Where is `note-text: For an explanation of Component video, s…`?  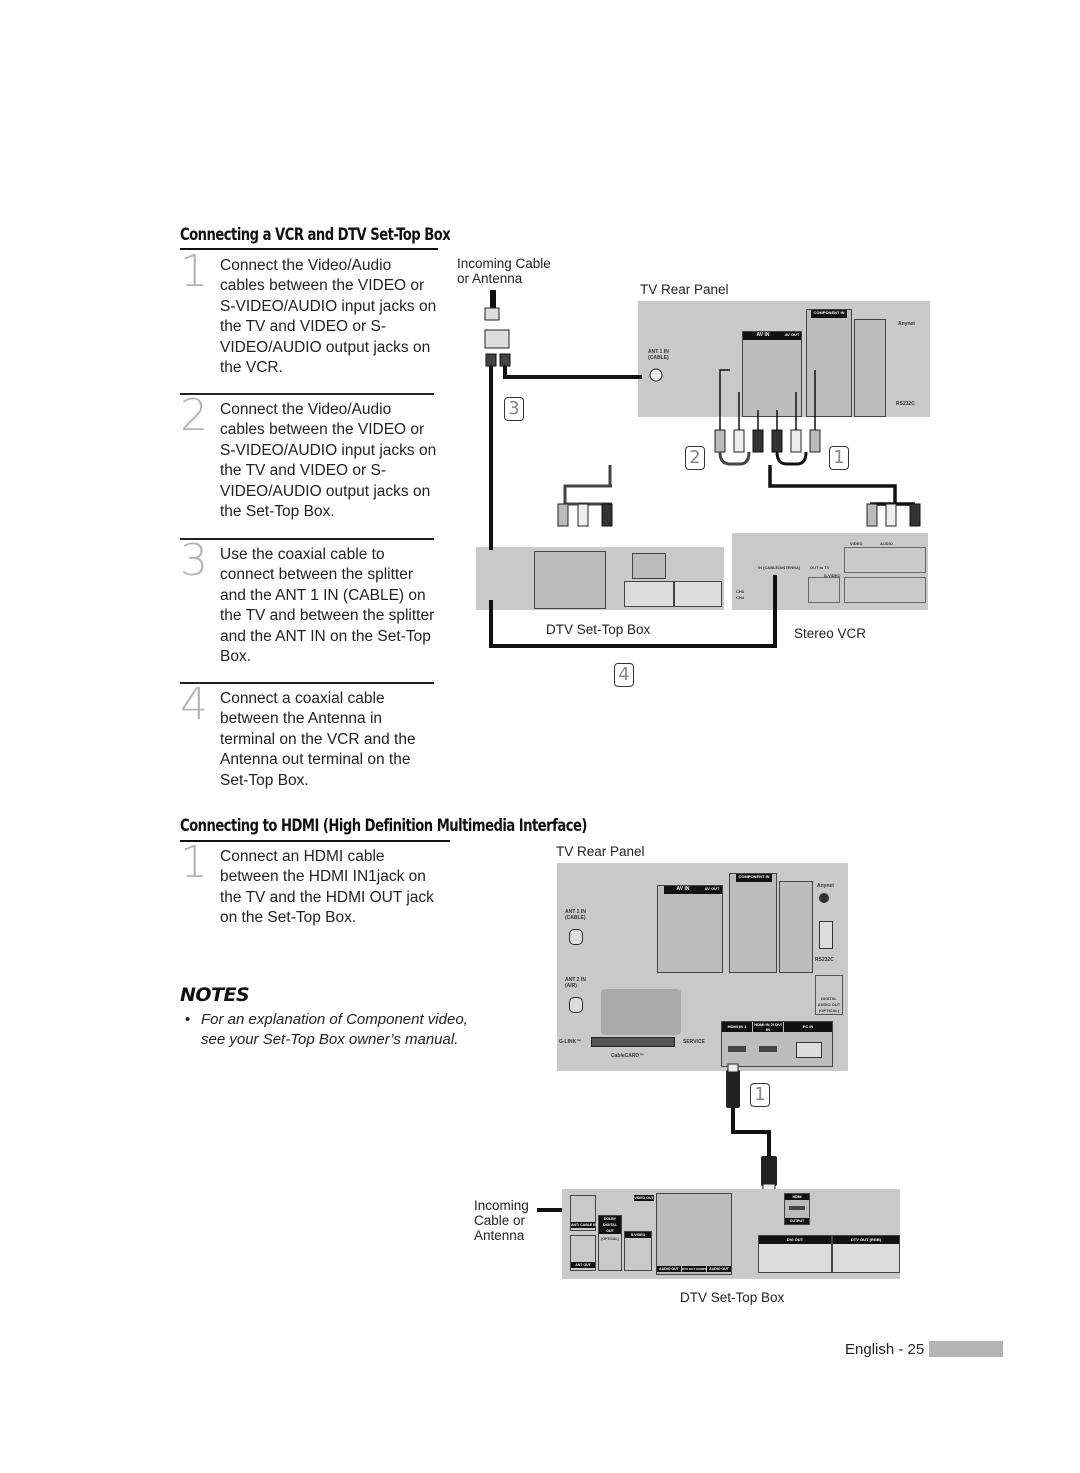 note-text: For an explanation of Component video, s… is located at coordinates (334, 1030).